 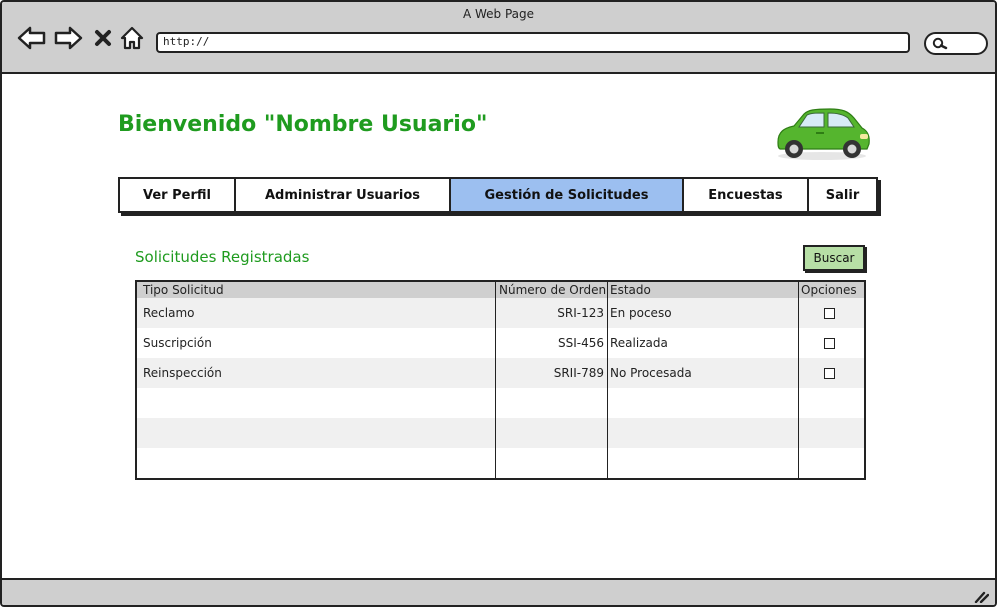 What do you see at coordinates (186, 41) in the screenshot?
I see `url-text: http://` at bounding box center [186, 41].